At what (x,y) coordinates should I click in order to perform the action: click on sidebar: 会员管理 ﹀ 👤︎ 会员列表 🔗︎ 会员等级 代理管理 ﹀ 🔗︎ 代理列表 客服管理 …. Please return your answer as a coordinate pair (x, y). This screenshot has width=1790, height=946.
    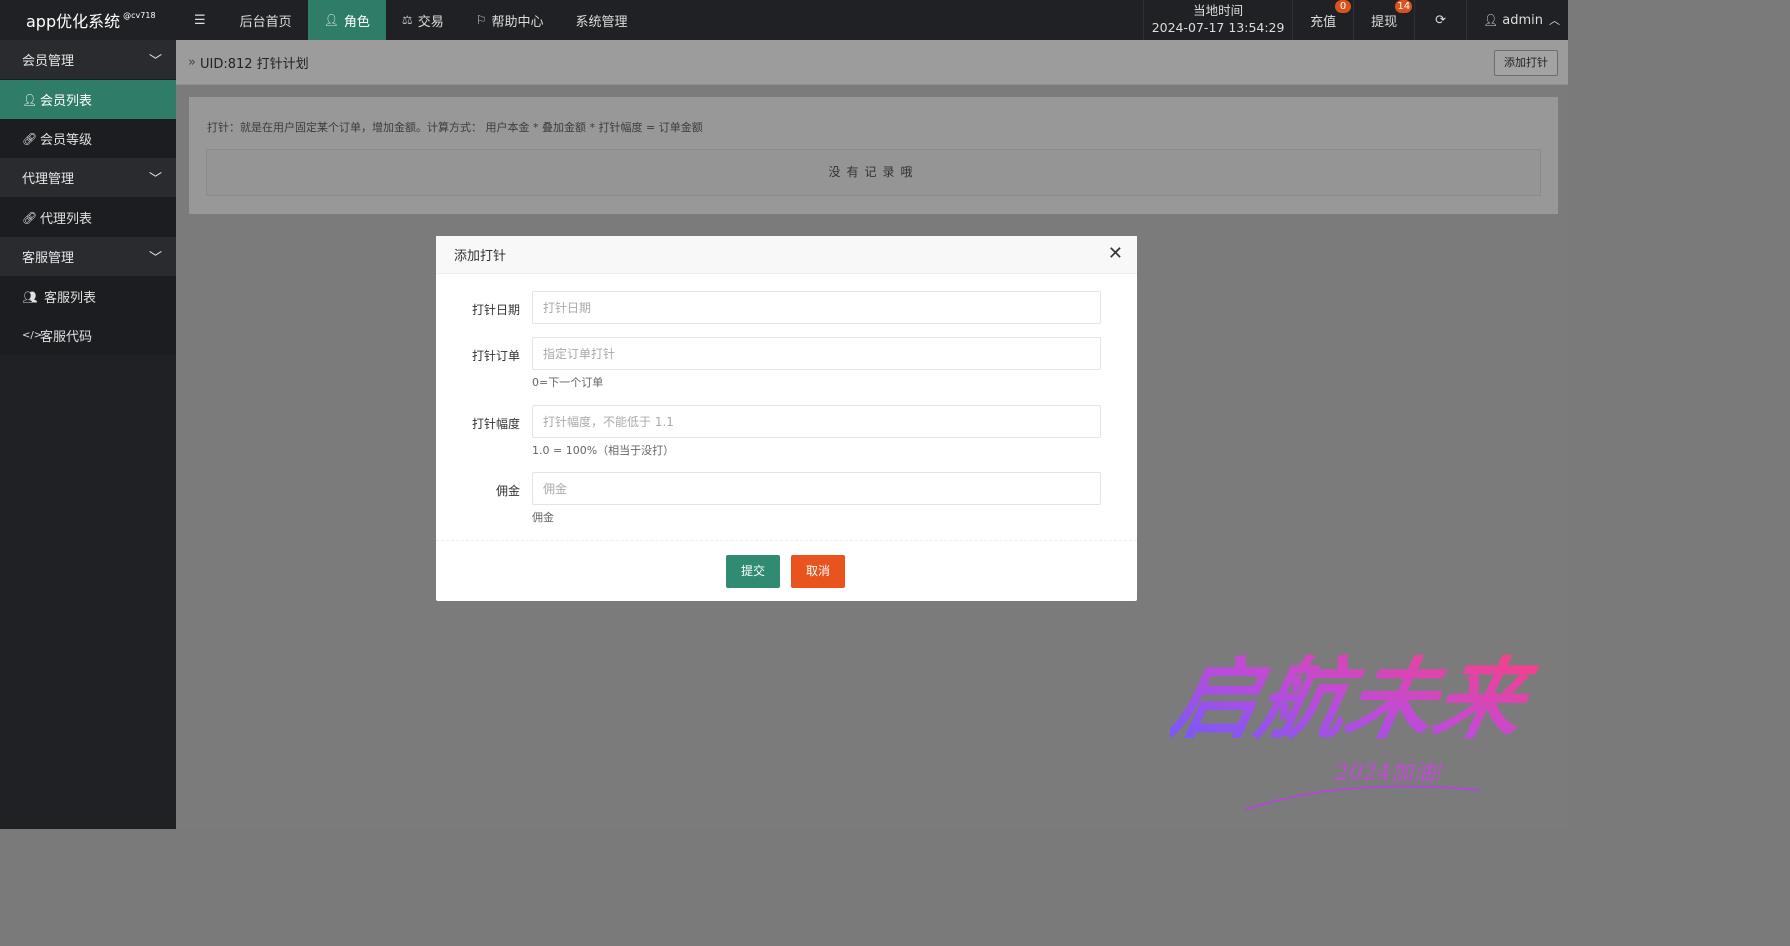
    Looking at the image, I should click on (88, 434).